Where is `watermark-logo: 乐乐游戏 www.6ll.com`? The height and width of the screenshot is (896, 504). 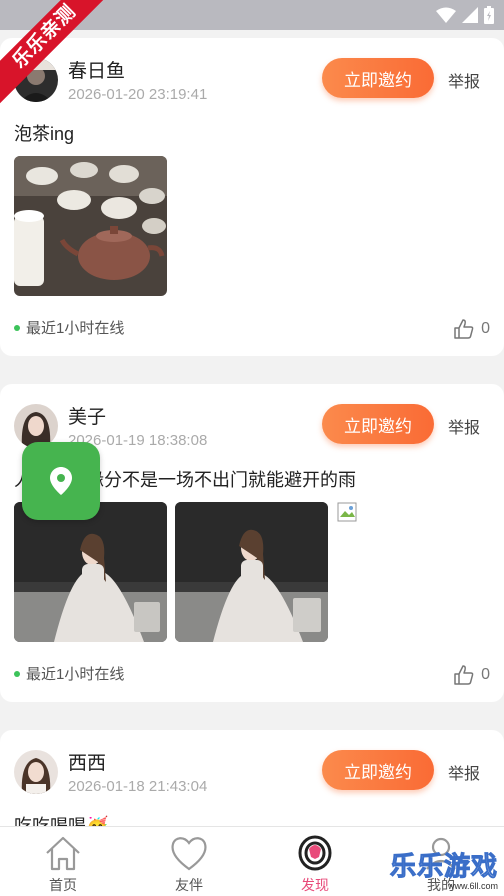
watermark-logo: 乐乐游戏 www.6ll.com is located at coordinates (444, 870).